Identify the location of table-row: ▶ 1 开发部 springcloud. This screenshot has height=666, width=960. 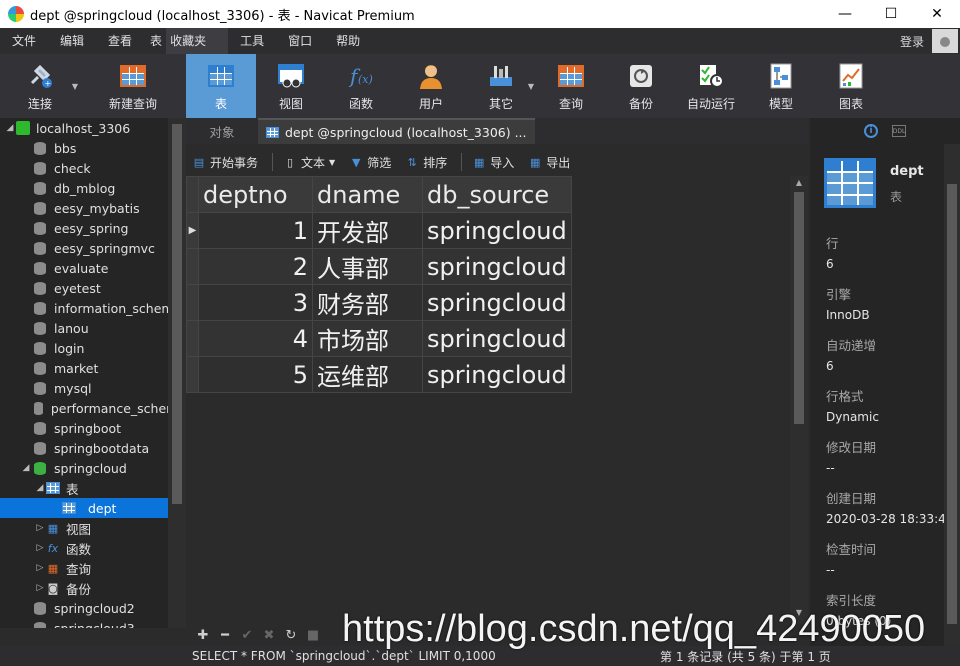
(379, 230).